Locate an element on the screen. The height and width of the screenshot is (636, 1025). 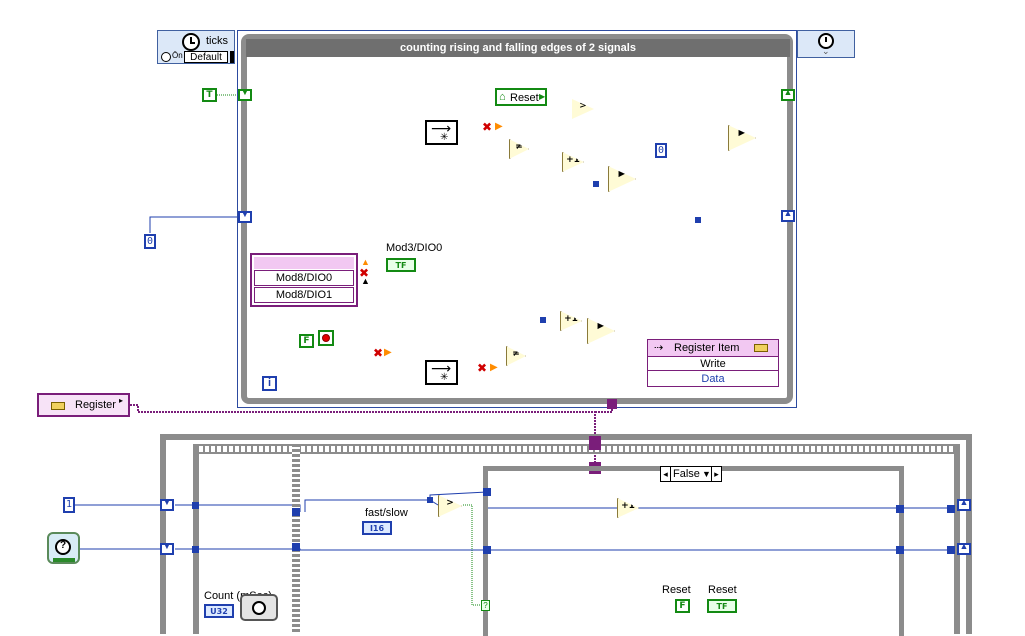
bottom-shift-left-2: ▼ is located at coordinates (167, 548).